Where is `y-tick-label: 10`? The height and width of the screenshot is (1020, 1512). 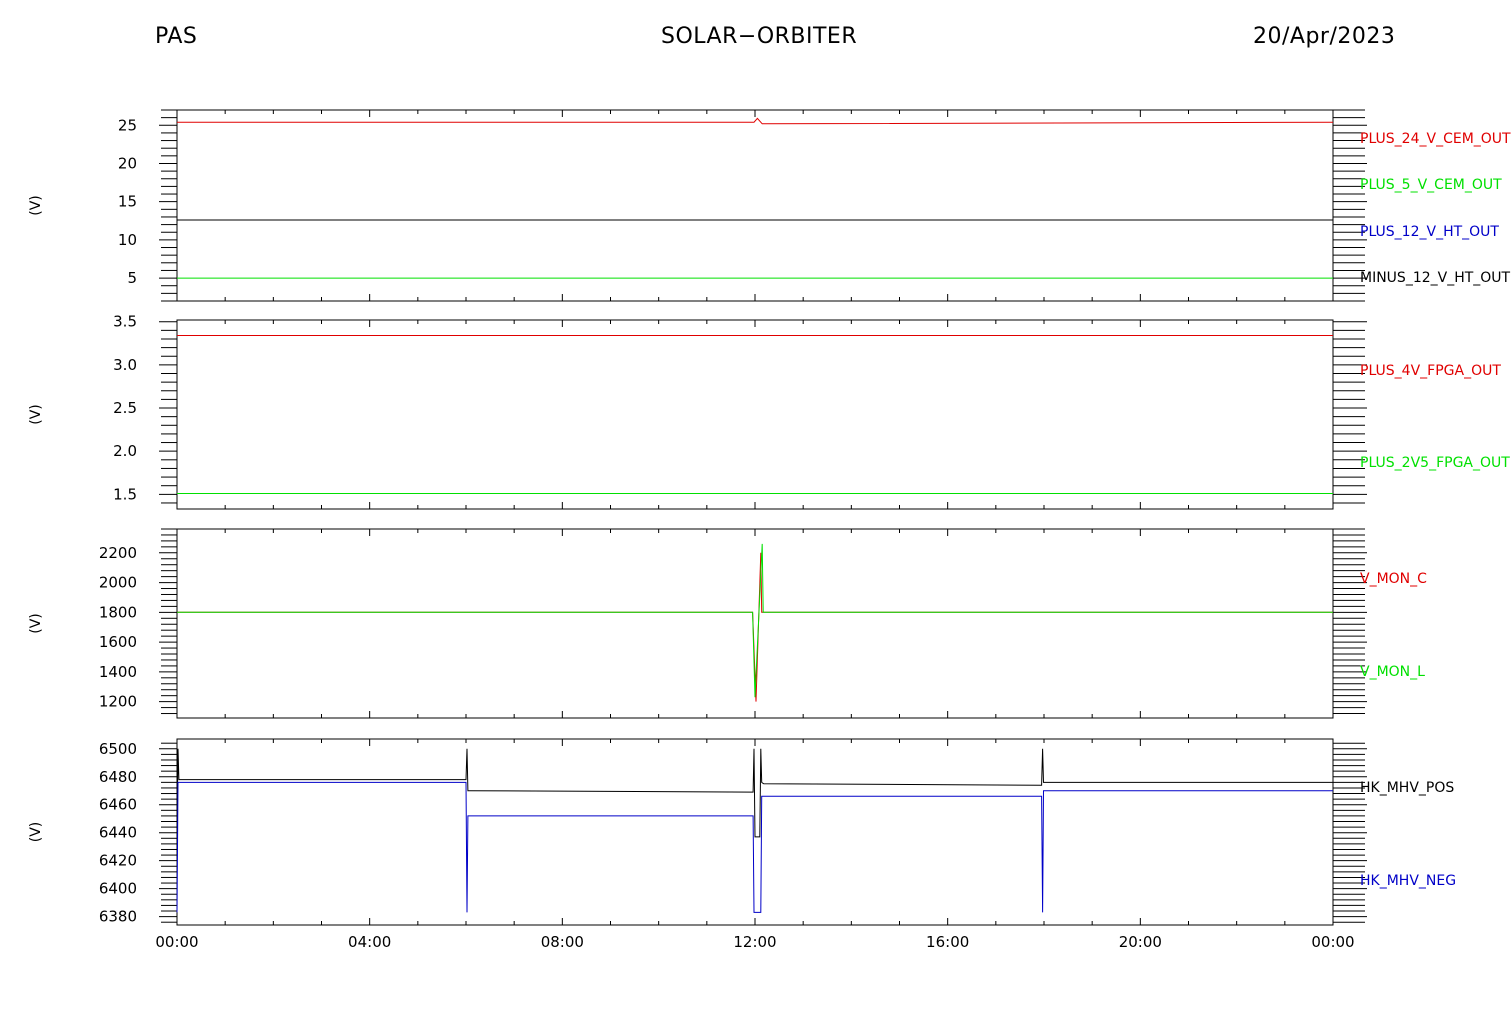
y-tick-label: 10 is located at coordinates (127, 240).